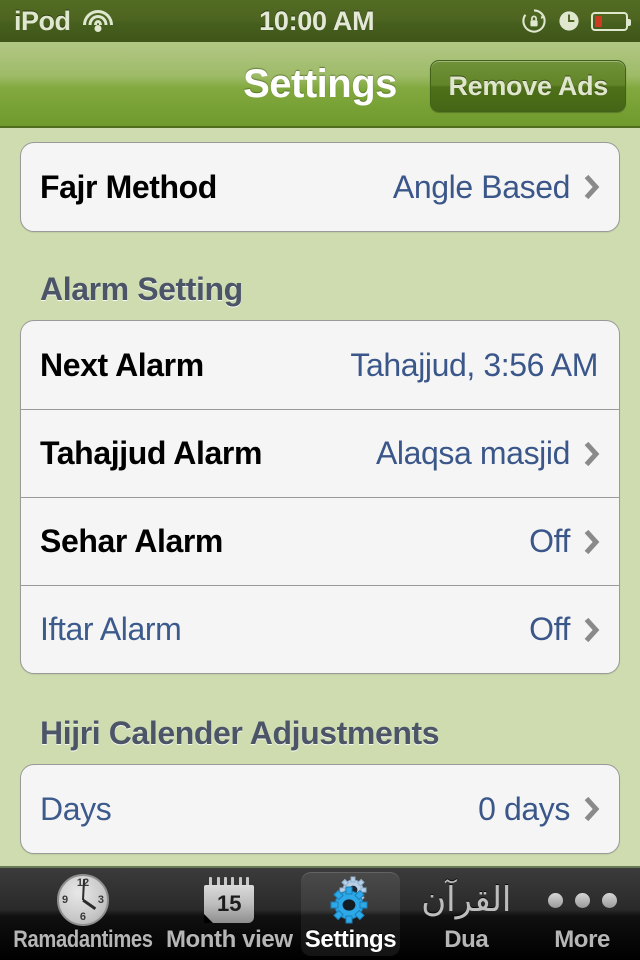 The height and width of the screenshot is (960, 640). What do you see at coordinates (111, 629) in the screenshot?
I see `row-label: Iftar Alarm` at bounding box center [111, 629].